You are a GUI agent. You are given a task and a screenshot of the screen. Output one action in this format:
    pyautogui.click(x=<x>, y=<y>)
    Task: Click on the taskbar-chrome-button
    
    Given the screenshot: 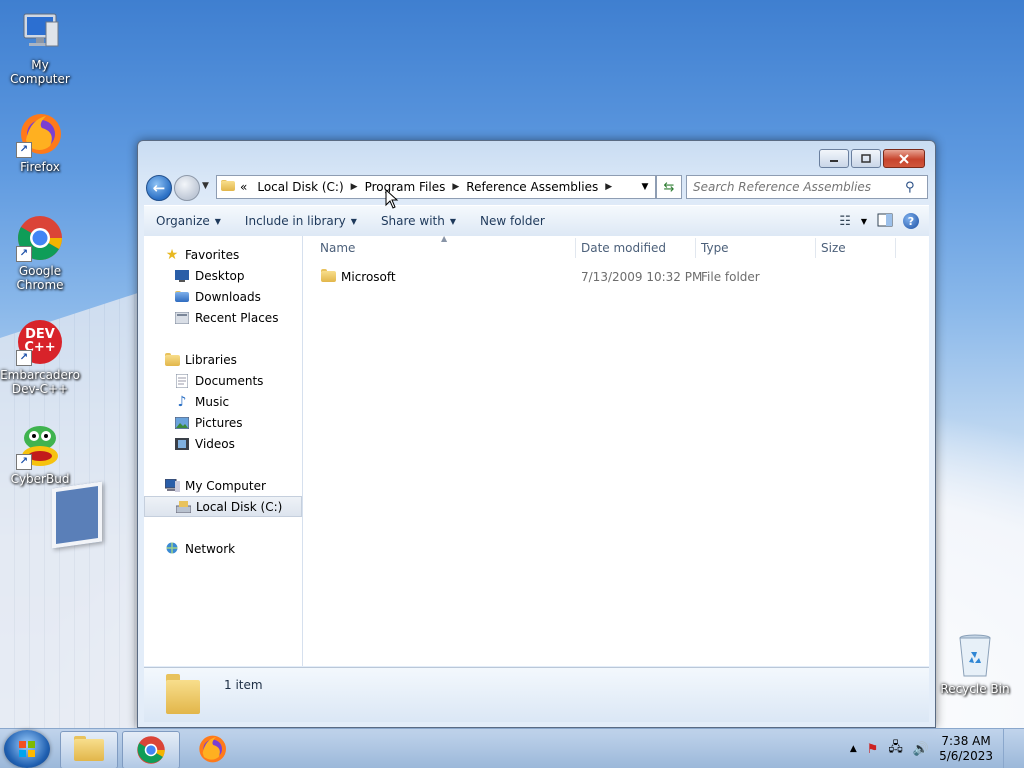 What is the action you would take?
    pyautogui.click(x=151, y=749)
    